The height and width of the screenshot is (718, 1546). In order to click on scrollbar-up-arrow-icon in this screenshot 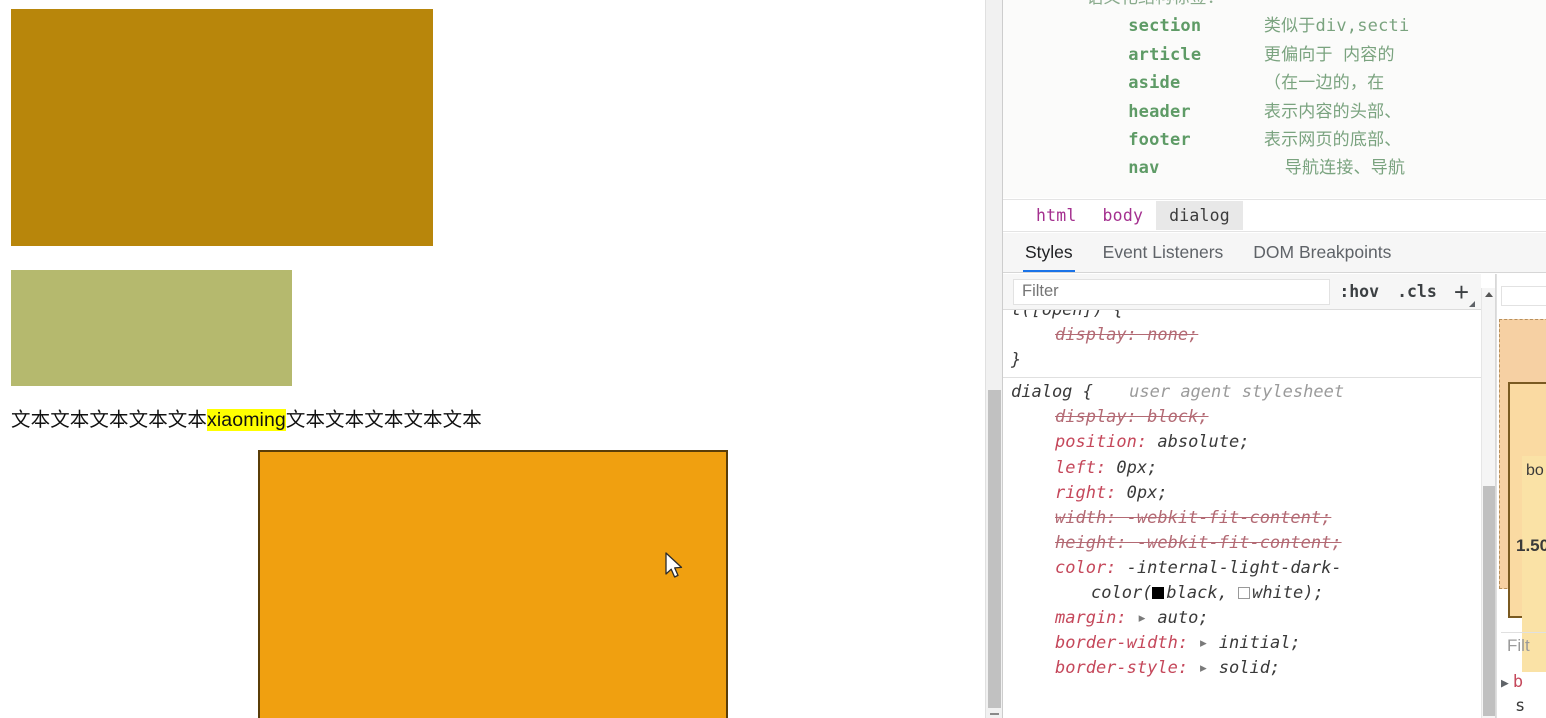, I will do `click(1489, 294)`.